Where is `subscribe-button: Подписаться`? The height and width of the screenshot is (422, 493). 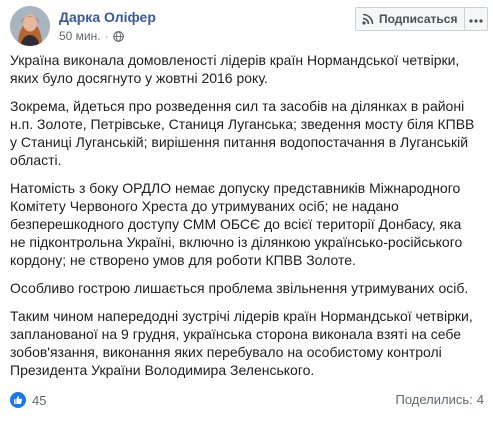 subscribe-button: Подписаться is located at coordinates (411, 19).